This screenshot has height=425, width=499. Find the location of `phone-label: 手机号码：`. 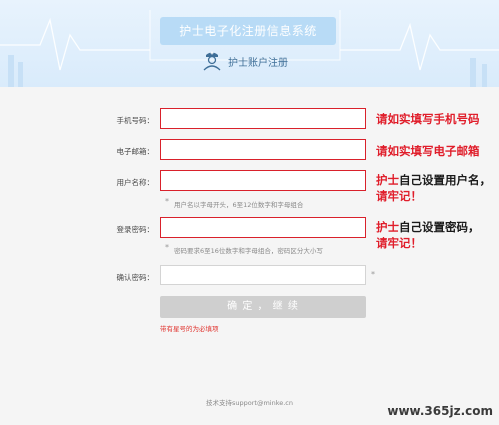

phone-label: 手机号码： is located at coordinates (124, 120).